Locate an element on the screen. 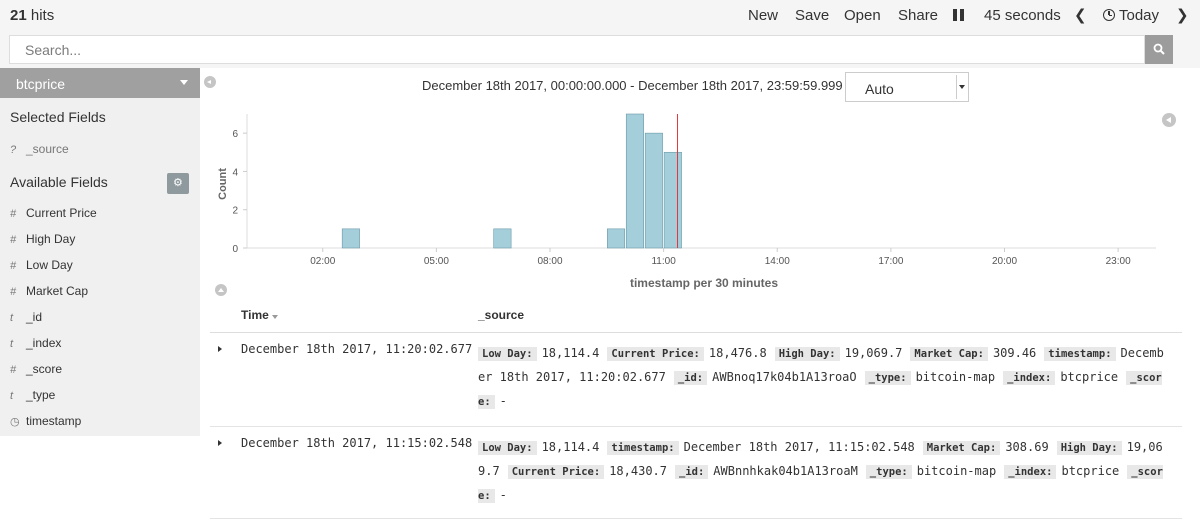 The height and width of the screenshot is (520, 1200). field-item-source: ? _source is located at coordinates (39, 151).